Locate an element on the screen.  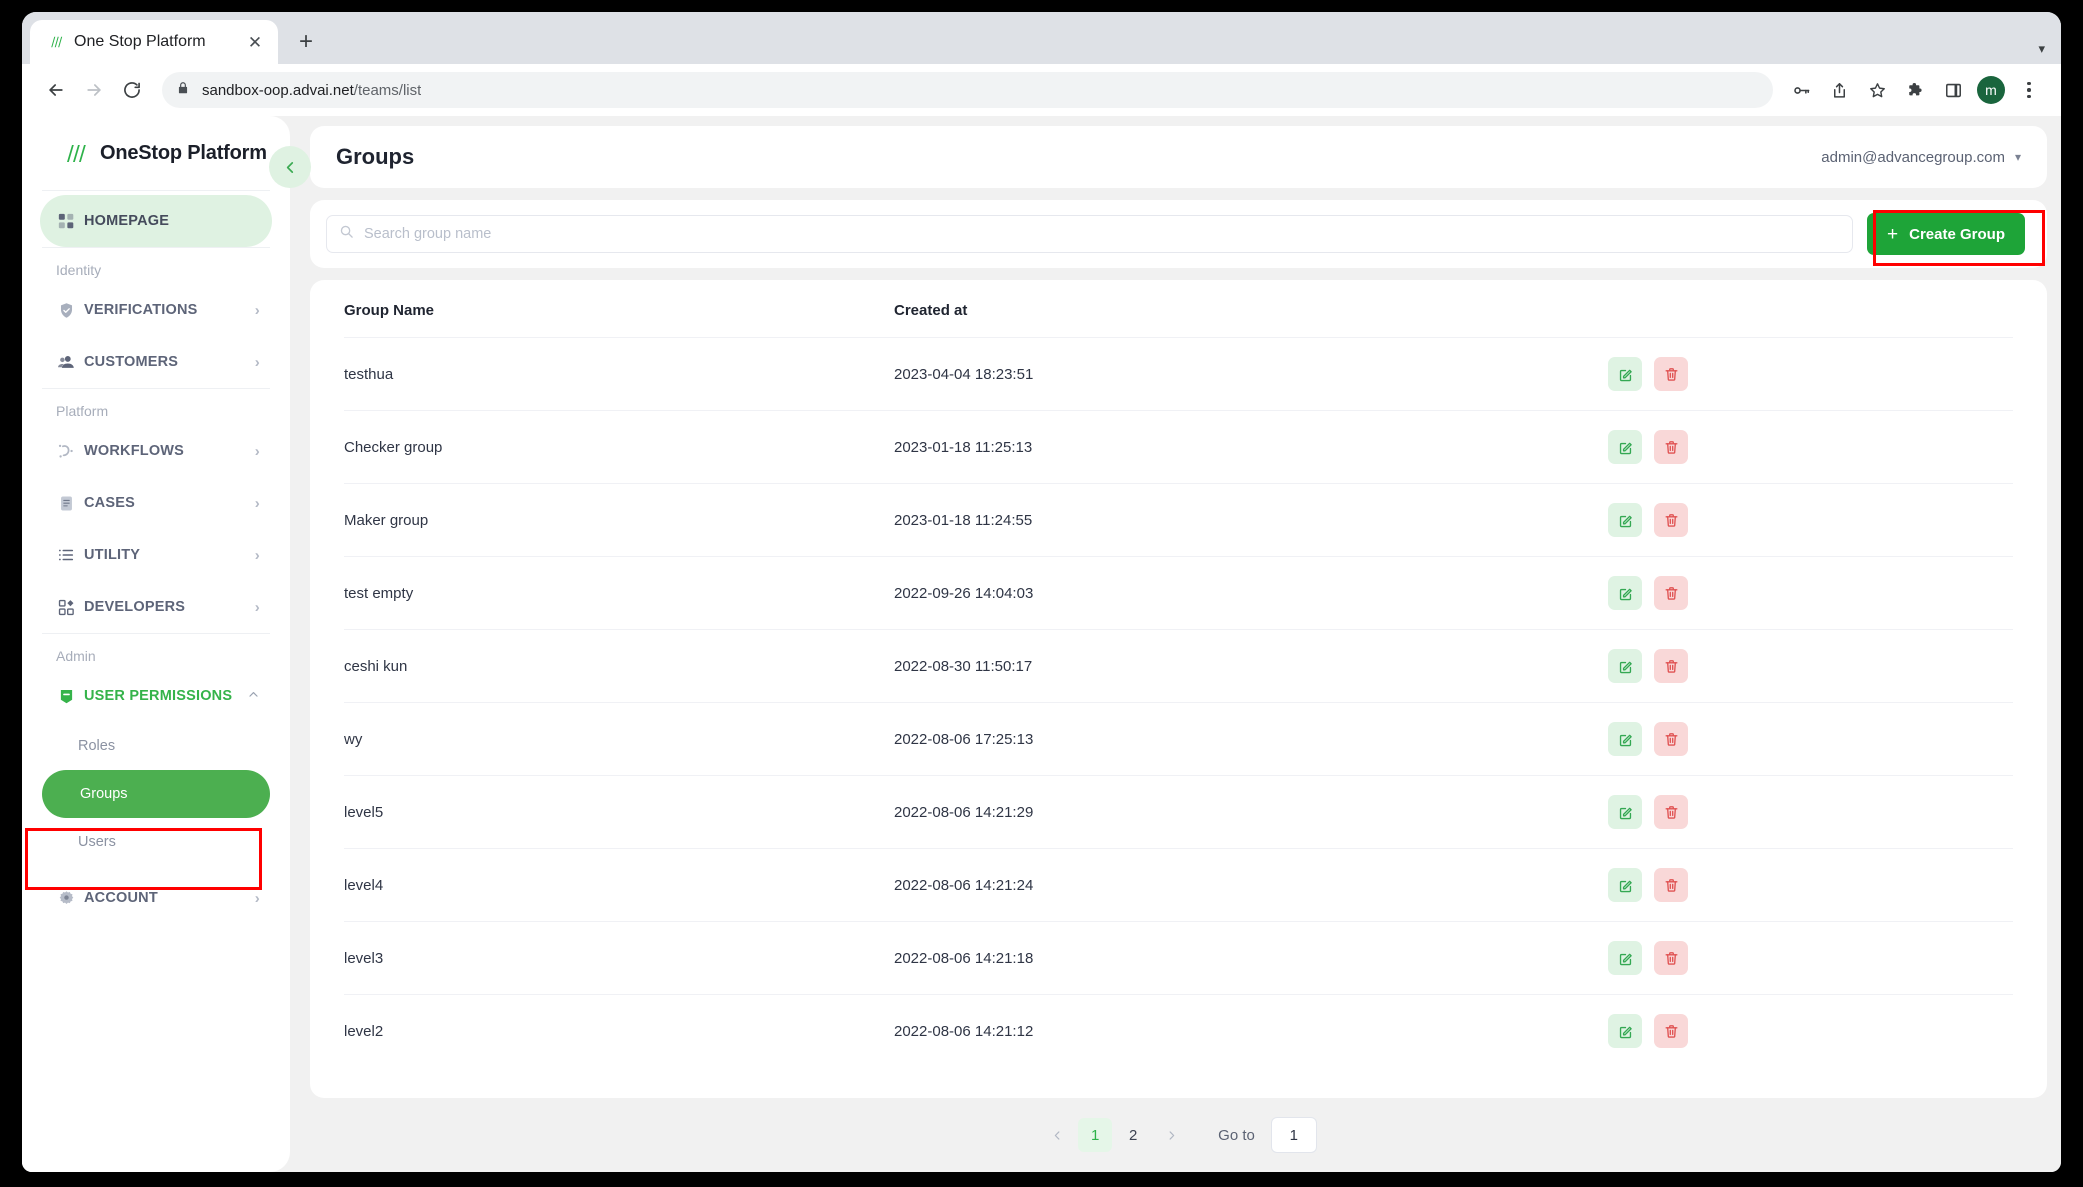
browser-tab: One Stop Platform ✕ is located at coordinates (154, 42).